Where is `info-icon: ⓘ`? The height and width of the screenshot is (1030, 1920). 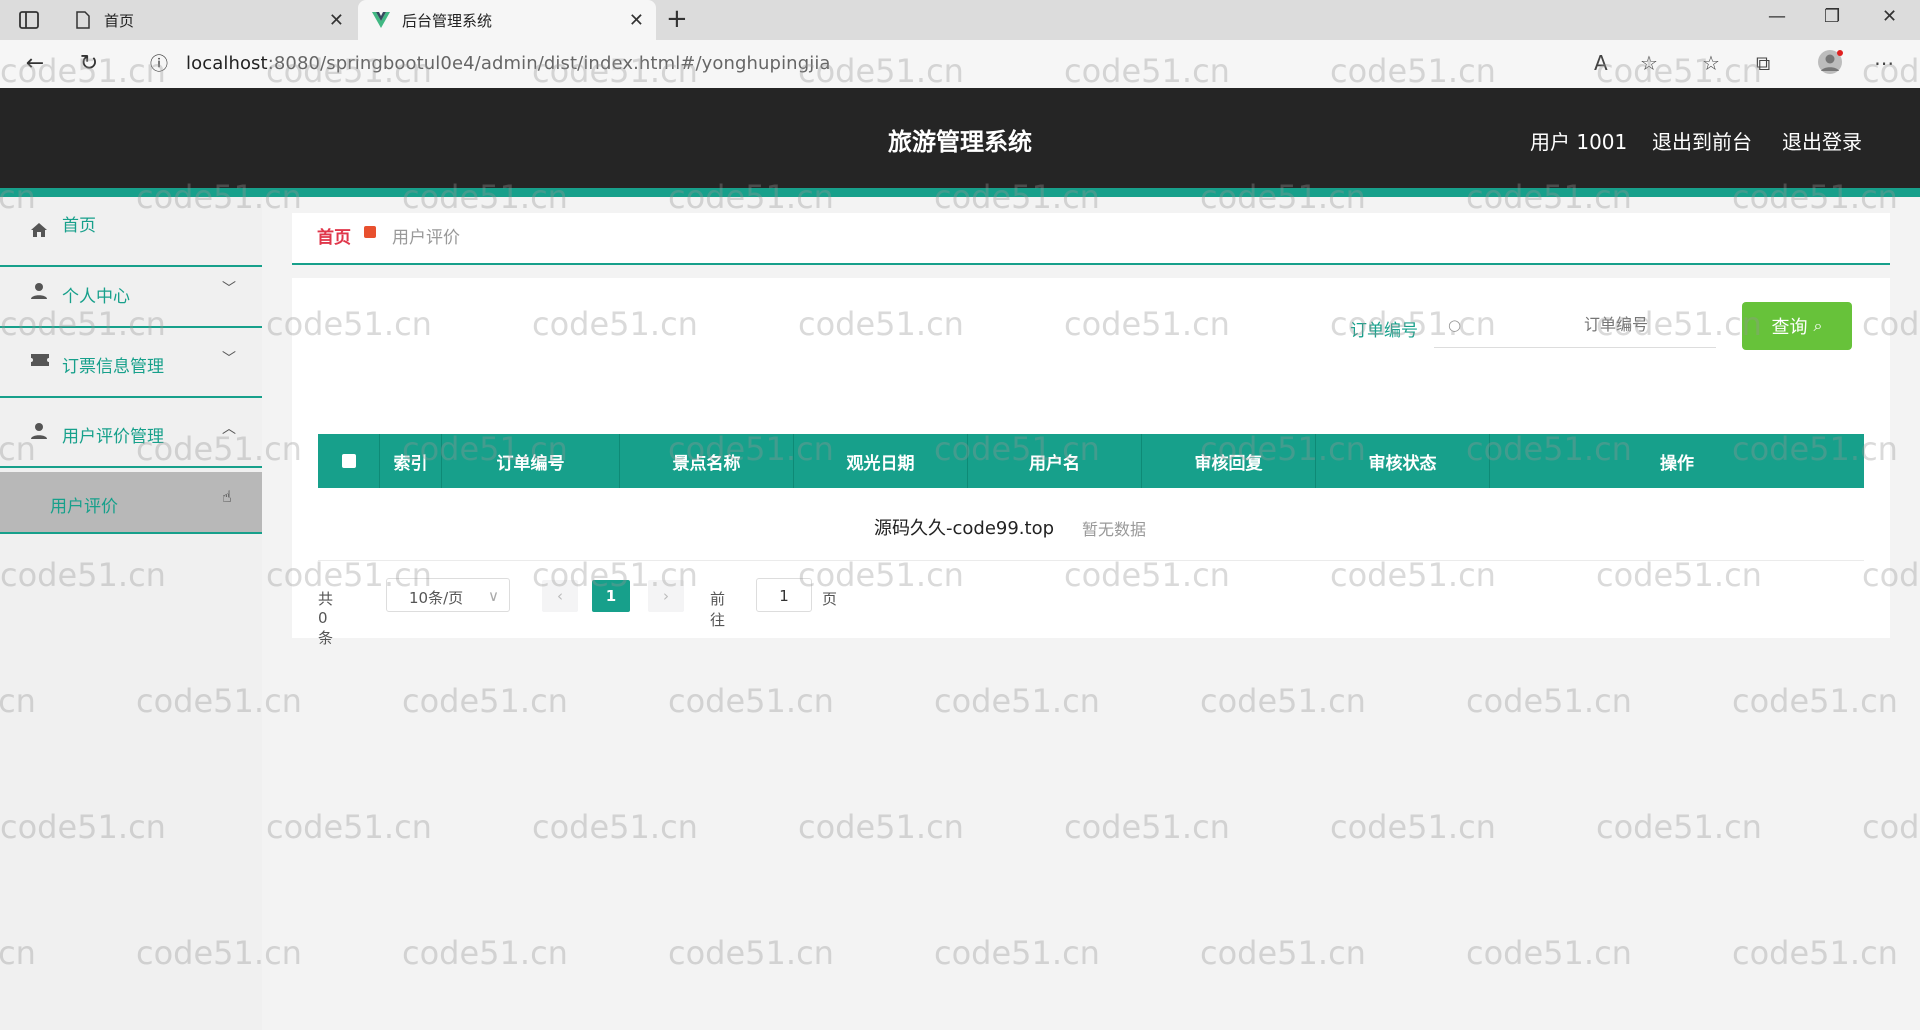
info-icon: ⓘ is located at coordinates (159, 63).